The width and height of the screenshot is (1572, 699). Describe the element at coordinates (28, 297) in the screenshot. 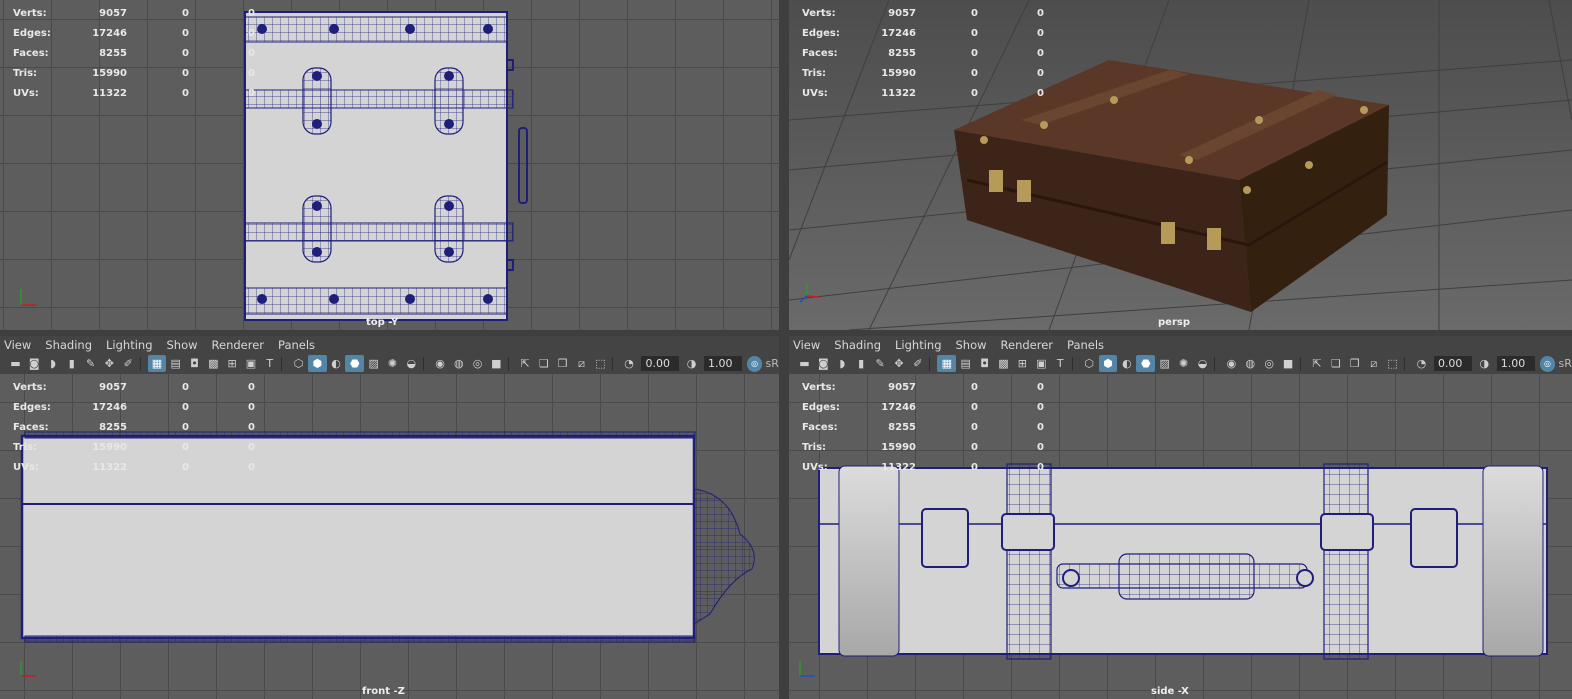

I see `axis-gizmo-icon` at that location.